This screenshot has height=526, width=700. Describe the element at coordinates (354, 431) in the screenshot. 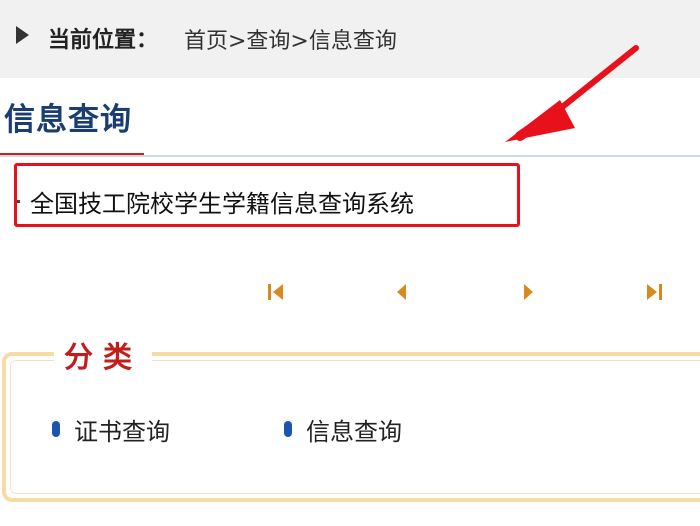

I see `category-item-label: 信息查询` at that location.